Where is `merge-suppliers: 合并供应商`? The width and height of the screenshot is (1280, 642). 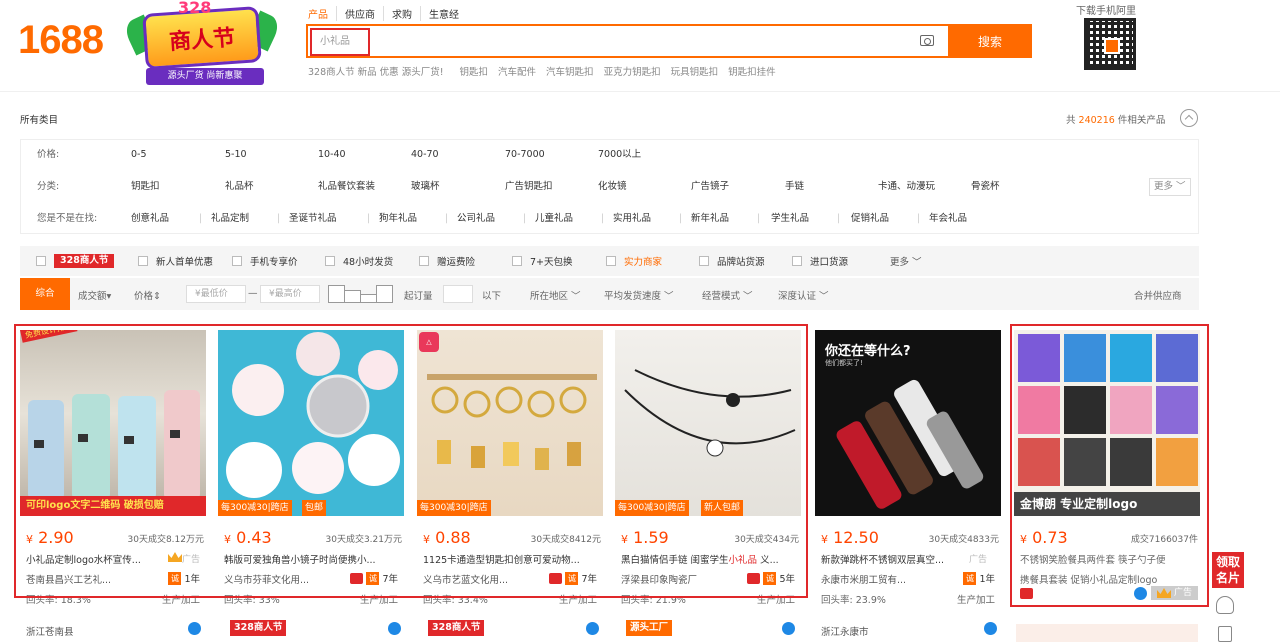 merge-suppliers: 合并供应商 is located at coordinates (1158, 295).